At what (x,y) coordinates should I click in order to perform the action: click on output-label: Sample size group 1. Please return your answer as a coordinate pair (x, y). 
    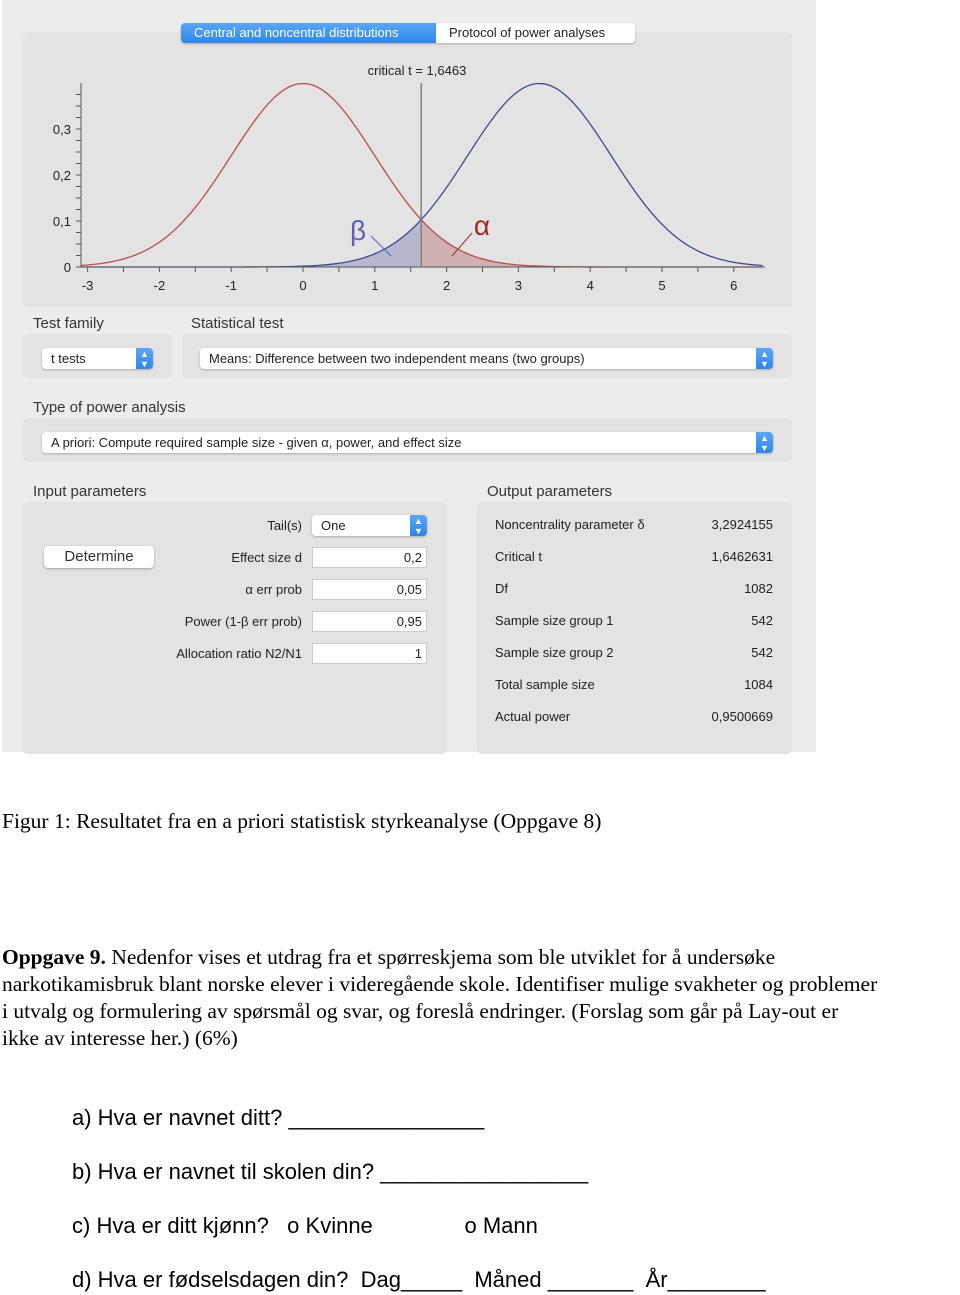
    Looking at the image, I should click on (554, 620).